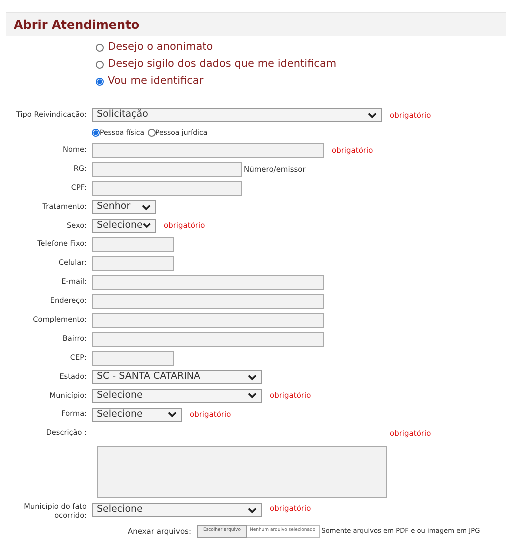 This screenshot has height=541, width=506. I want to click on dropdown: Solicitação, so click(237, 115).